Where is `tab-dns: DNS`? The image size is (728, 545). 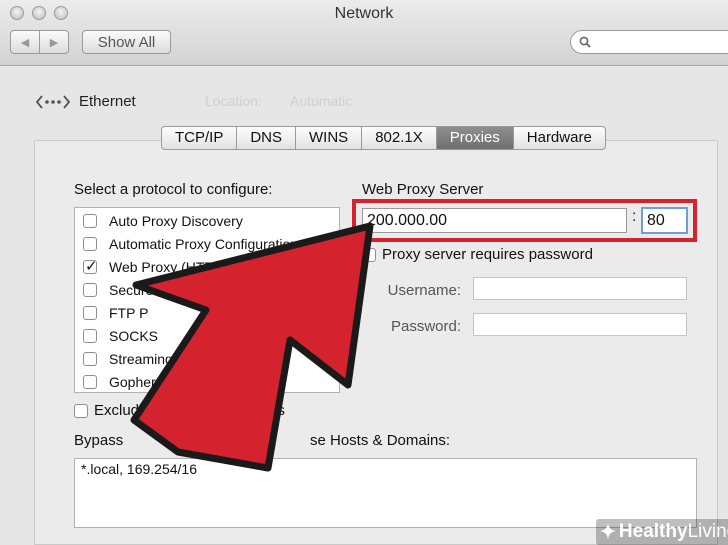
tab-dns: DNS is located at coordinates (267, 138).